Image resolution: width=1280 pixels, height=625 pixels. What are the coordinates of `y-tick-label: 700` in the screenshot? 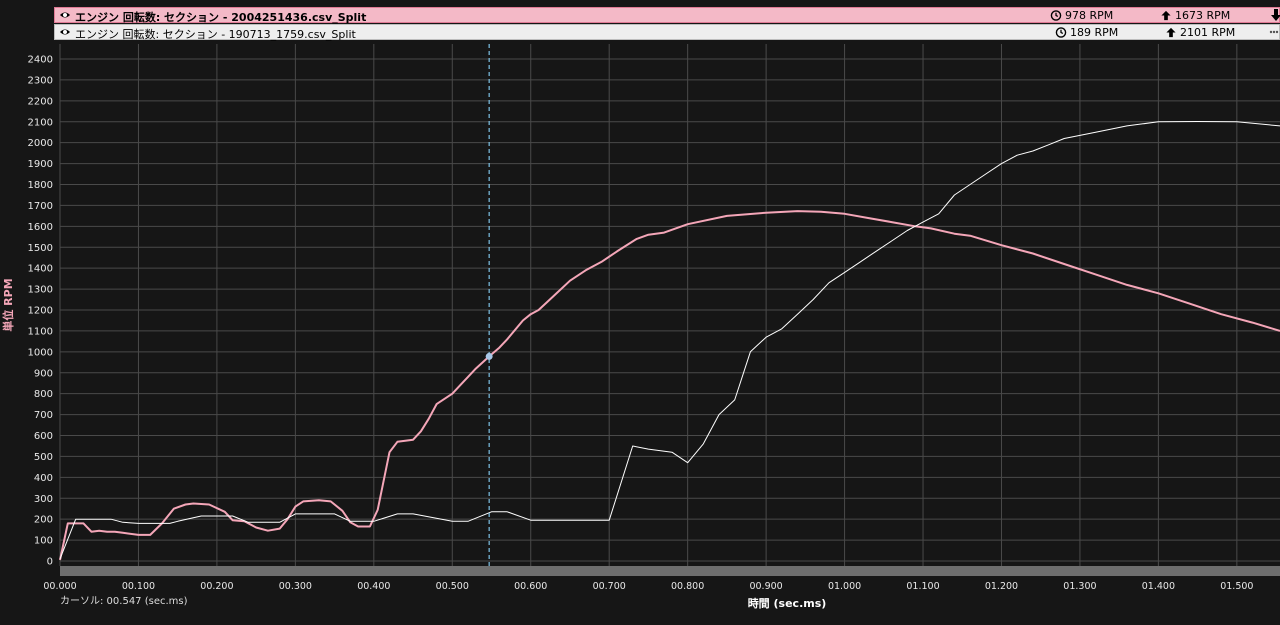 It's located at (43, 415).